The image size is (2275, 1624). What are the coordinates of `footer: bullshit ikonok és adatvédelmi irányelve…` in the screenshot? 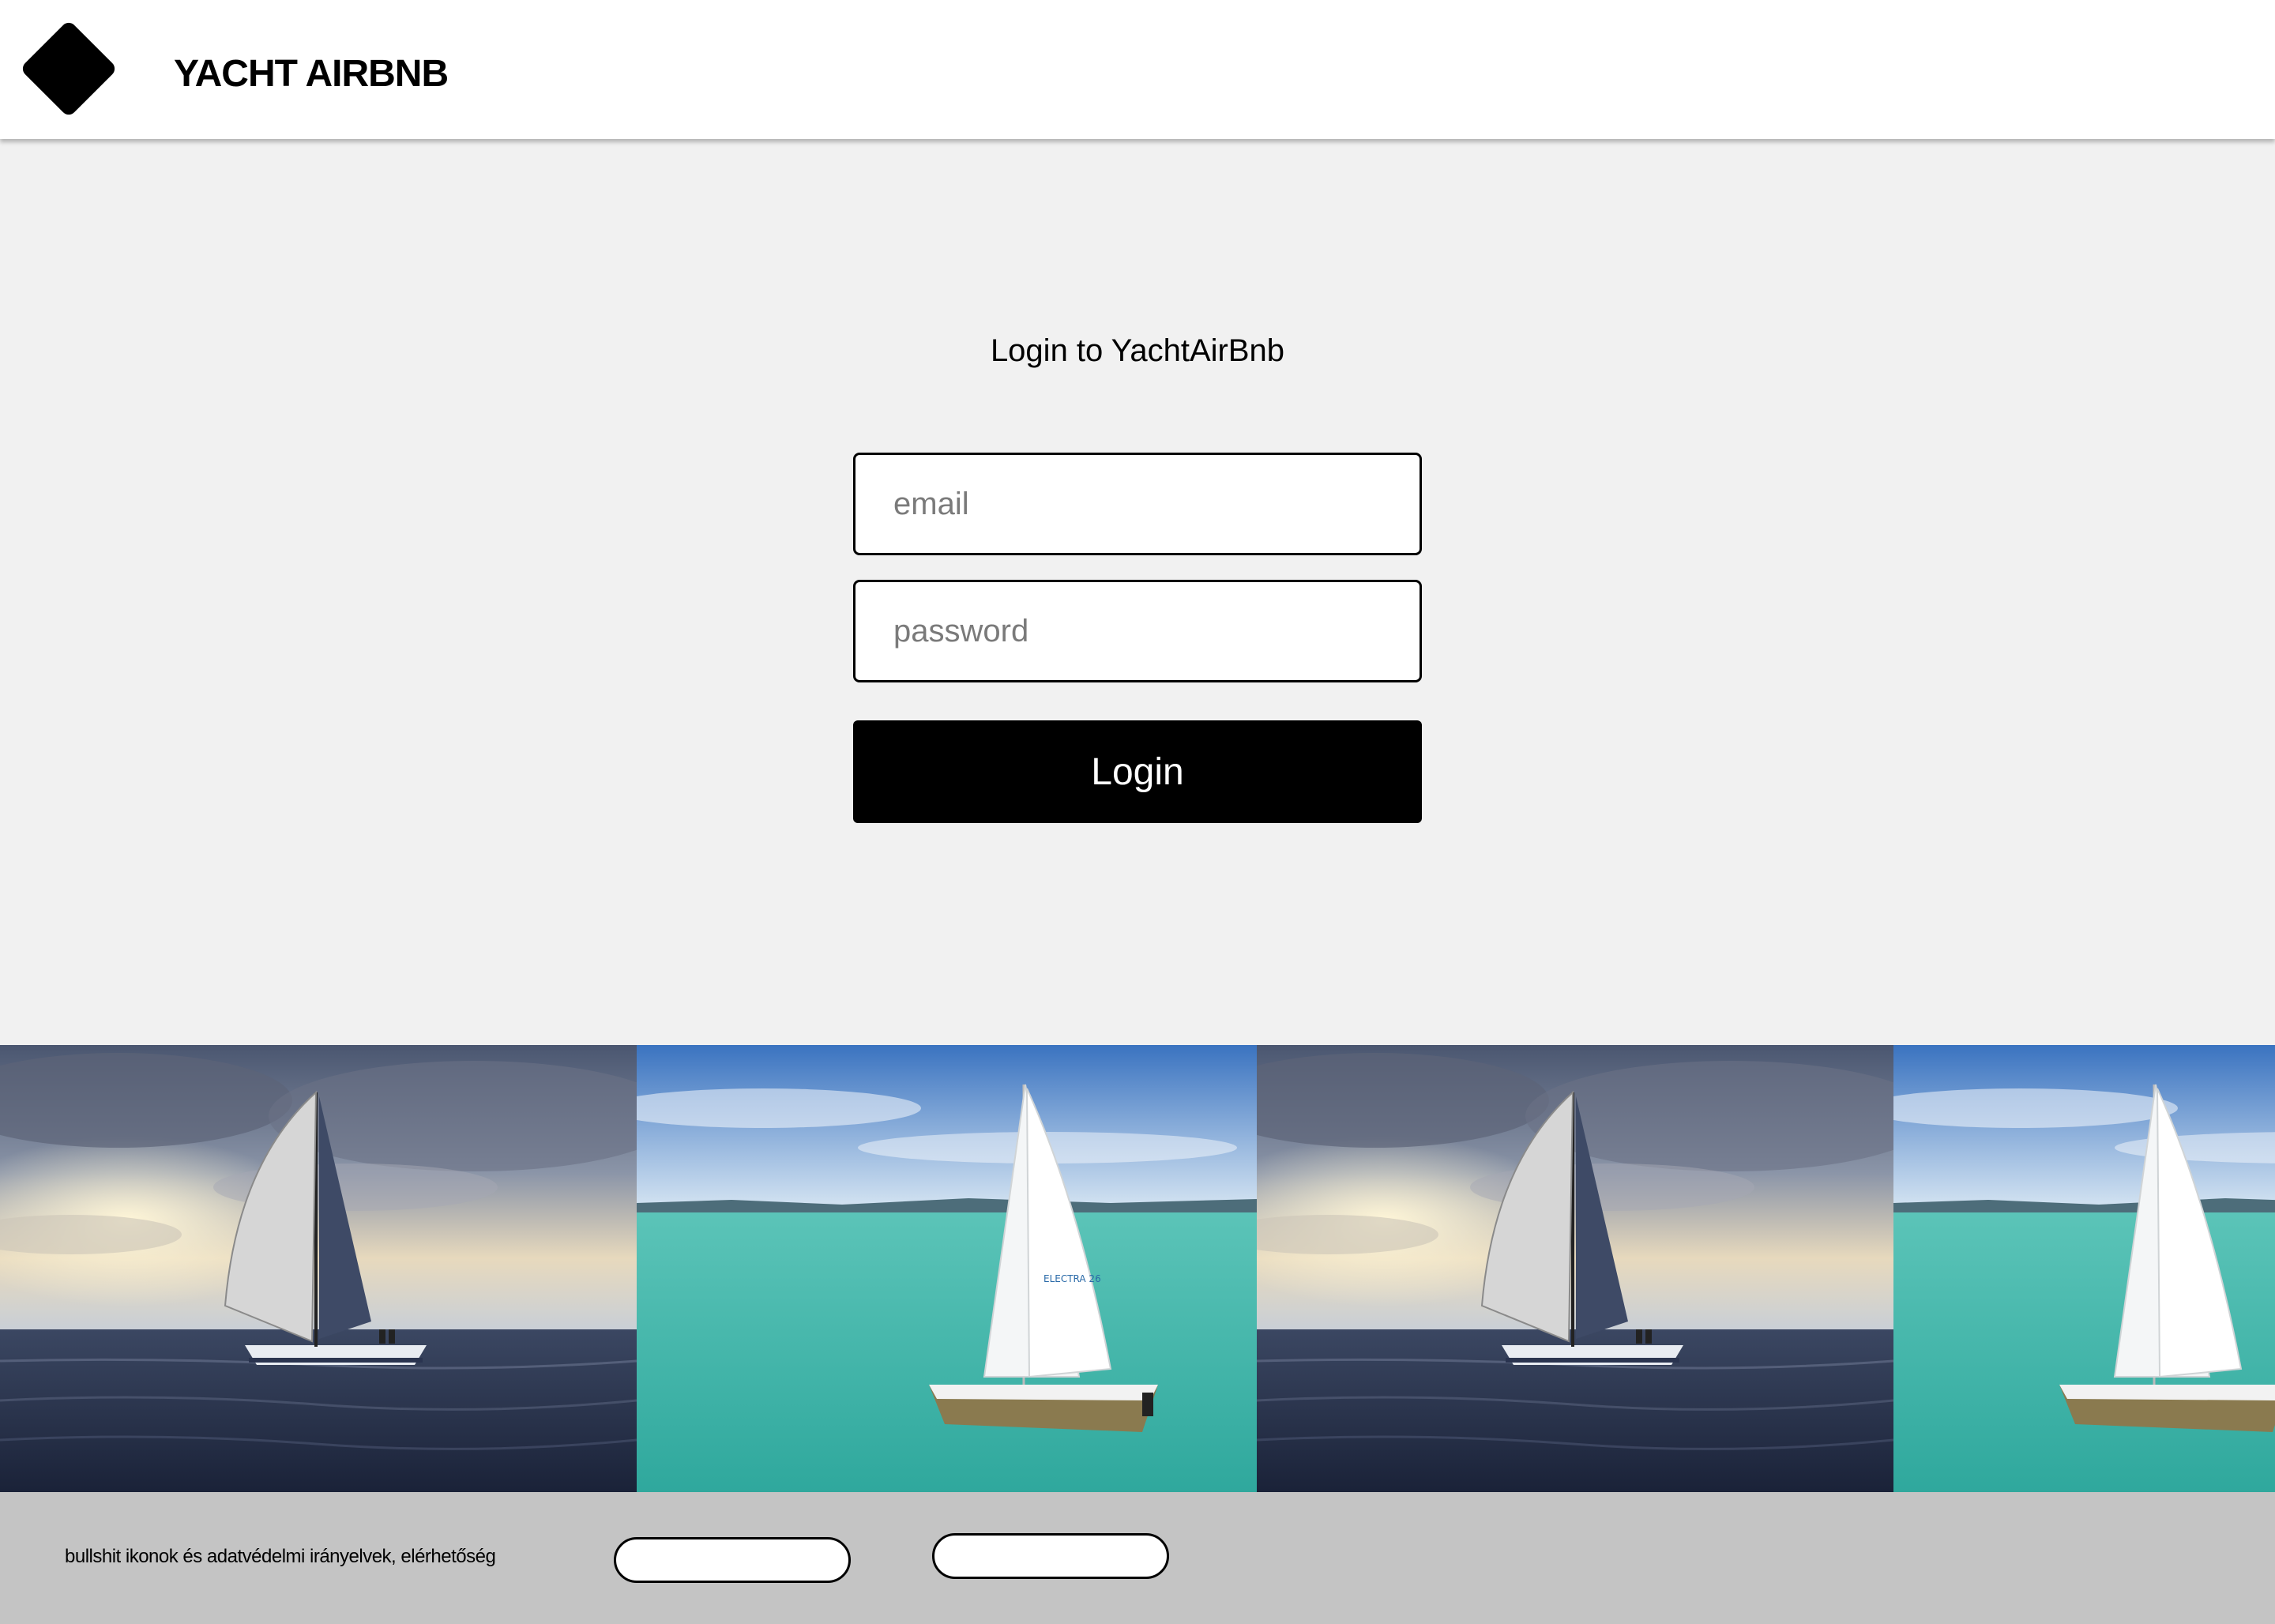 It's located at (1137, 1558).